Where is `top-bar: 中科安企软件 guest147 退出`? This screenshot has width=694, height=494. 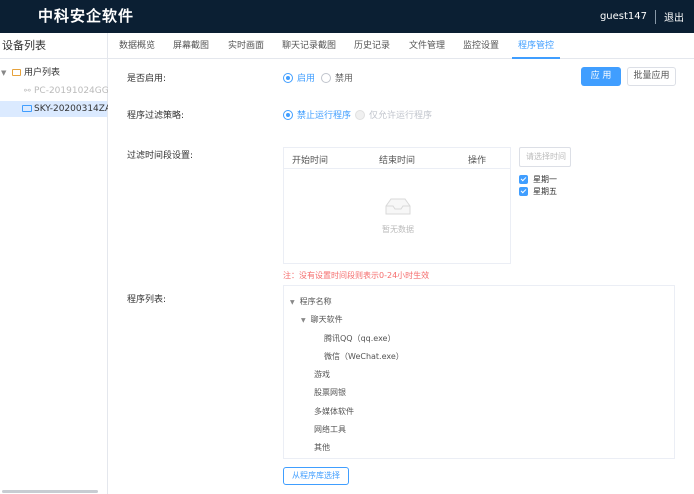
top-bar: 中科安企软件 guest147 退出 is located at coordinates (347, 16).